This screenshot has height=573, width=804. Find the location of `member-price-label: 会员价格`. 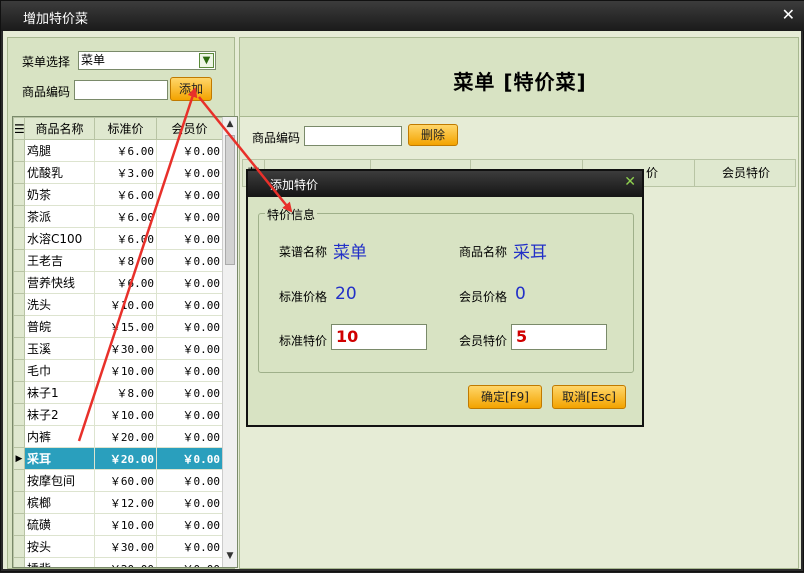

member-price-label: 会员价格 is located at coordinates (483, 297).